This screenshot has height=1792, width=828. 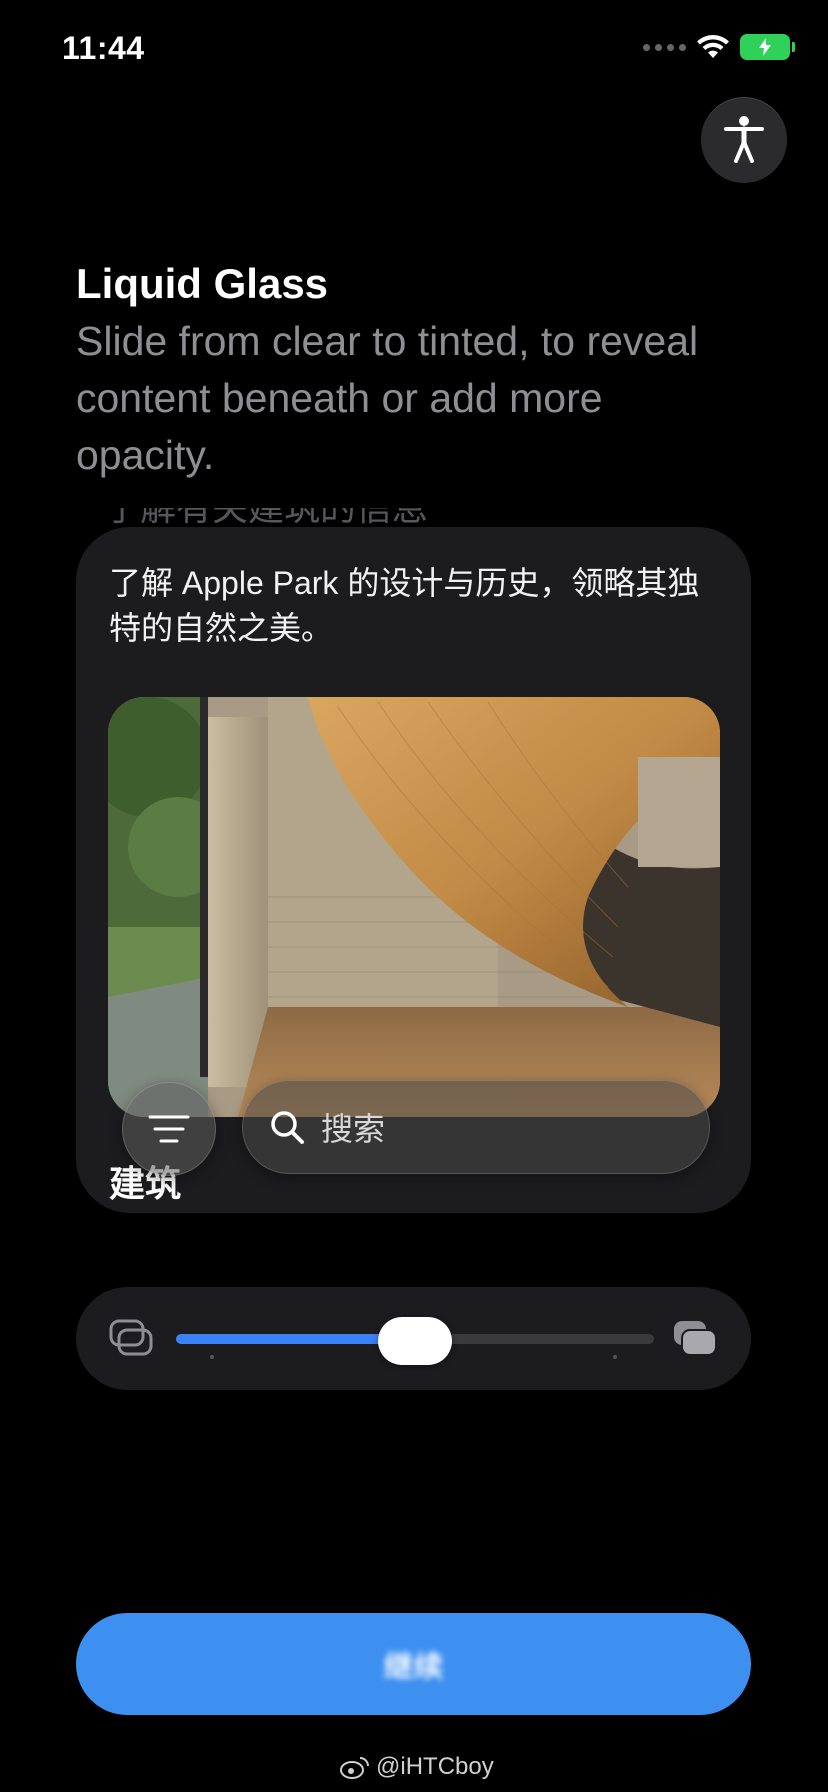 I want to click on signal-icon, so click(x=664, y=47).